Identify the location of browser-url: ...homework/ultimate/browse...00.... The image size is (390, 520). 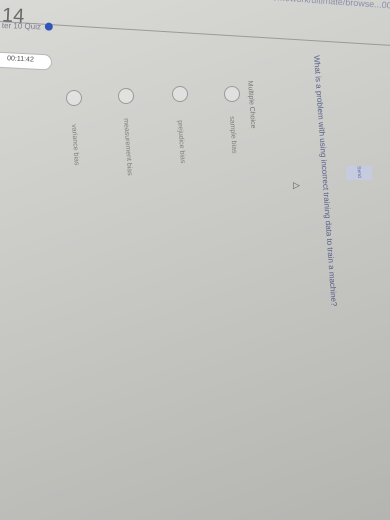
(325, 5).